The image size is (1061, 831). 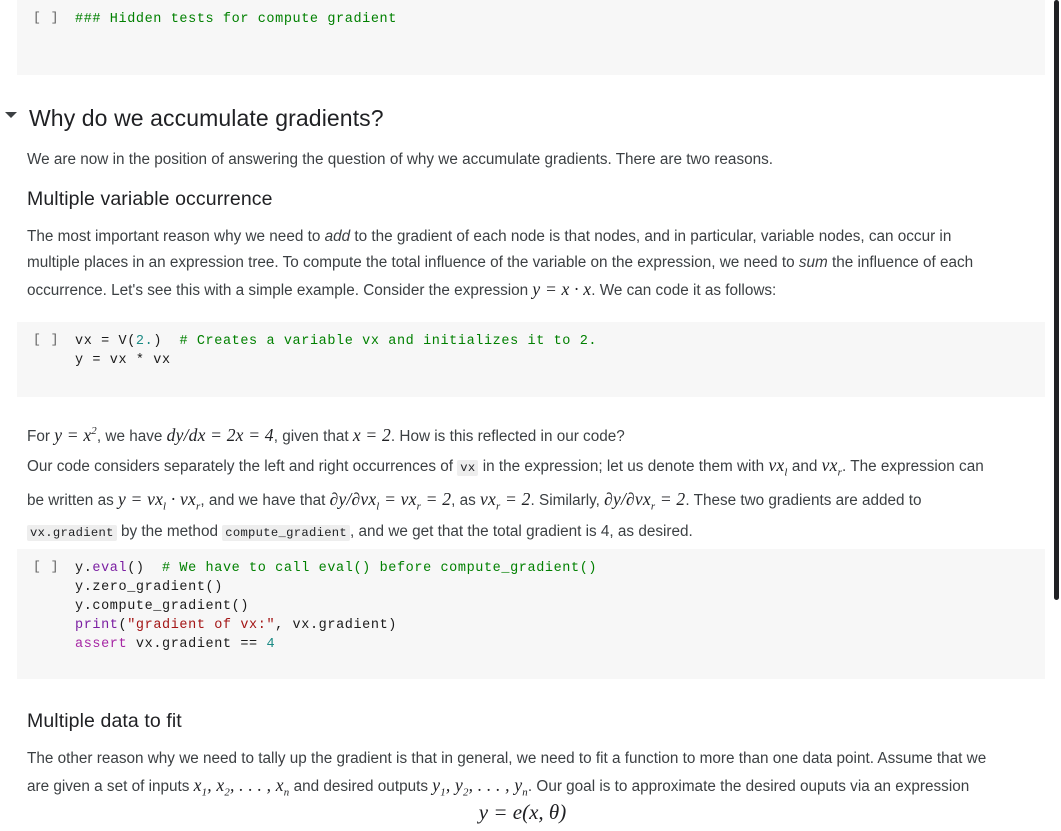 I want to click on code-line: assert vx.gradient == 4, so click(x=336, y=644).